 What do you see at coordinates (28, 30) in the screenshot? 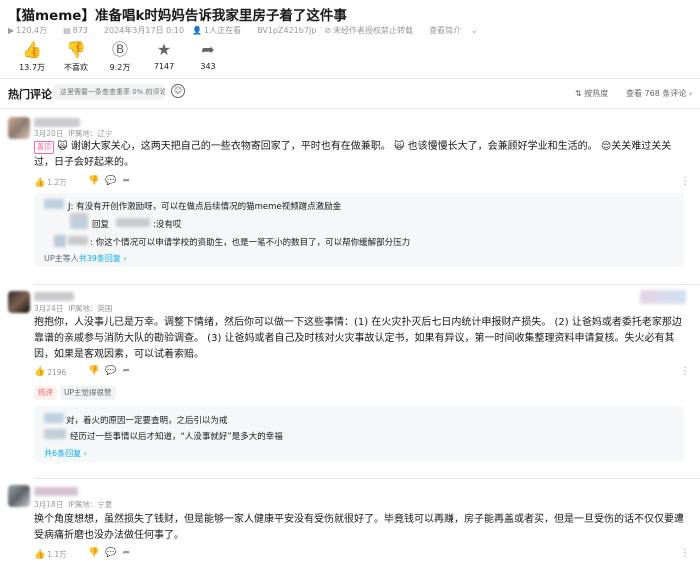
I see `views-stat: ▶ 120.4万` at bounding box center [28, 30].